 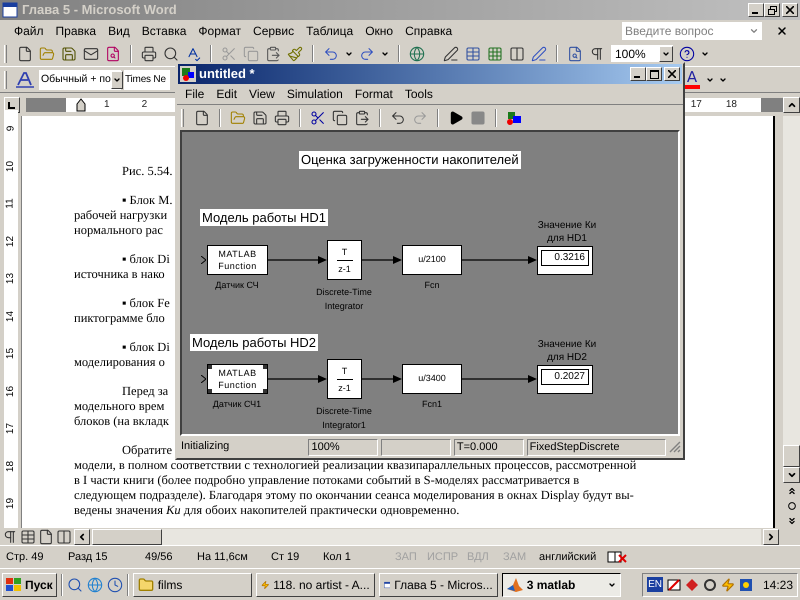 I want to click on menu-item: File, so click(x=194, y=94).